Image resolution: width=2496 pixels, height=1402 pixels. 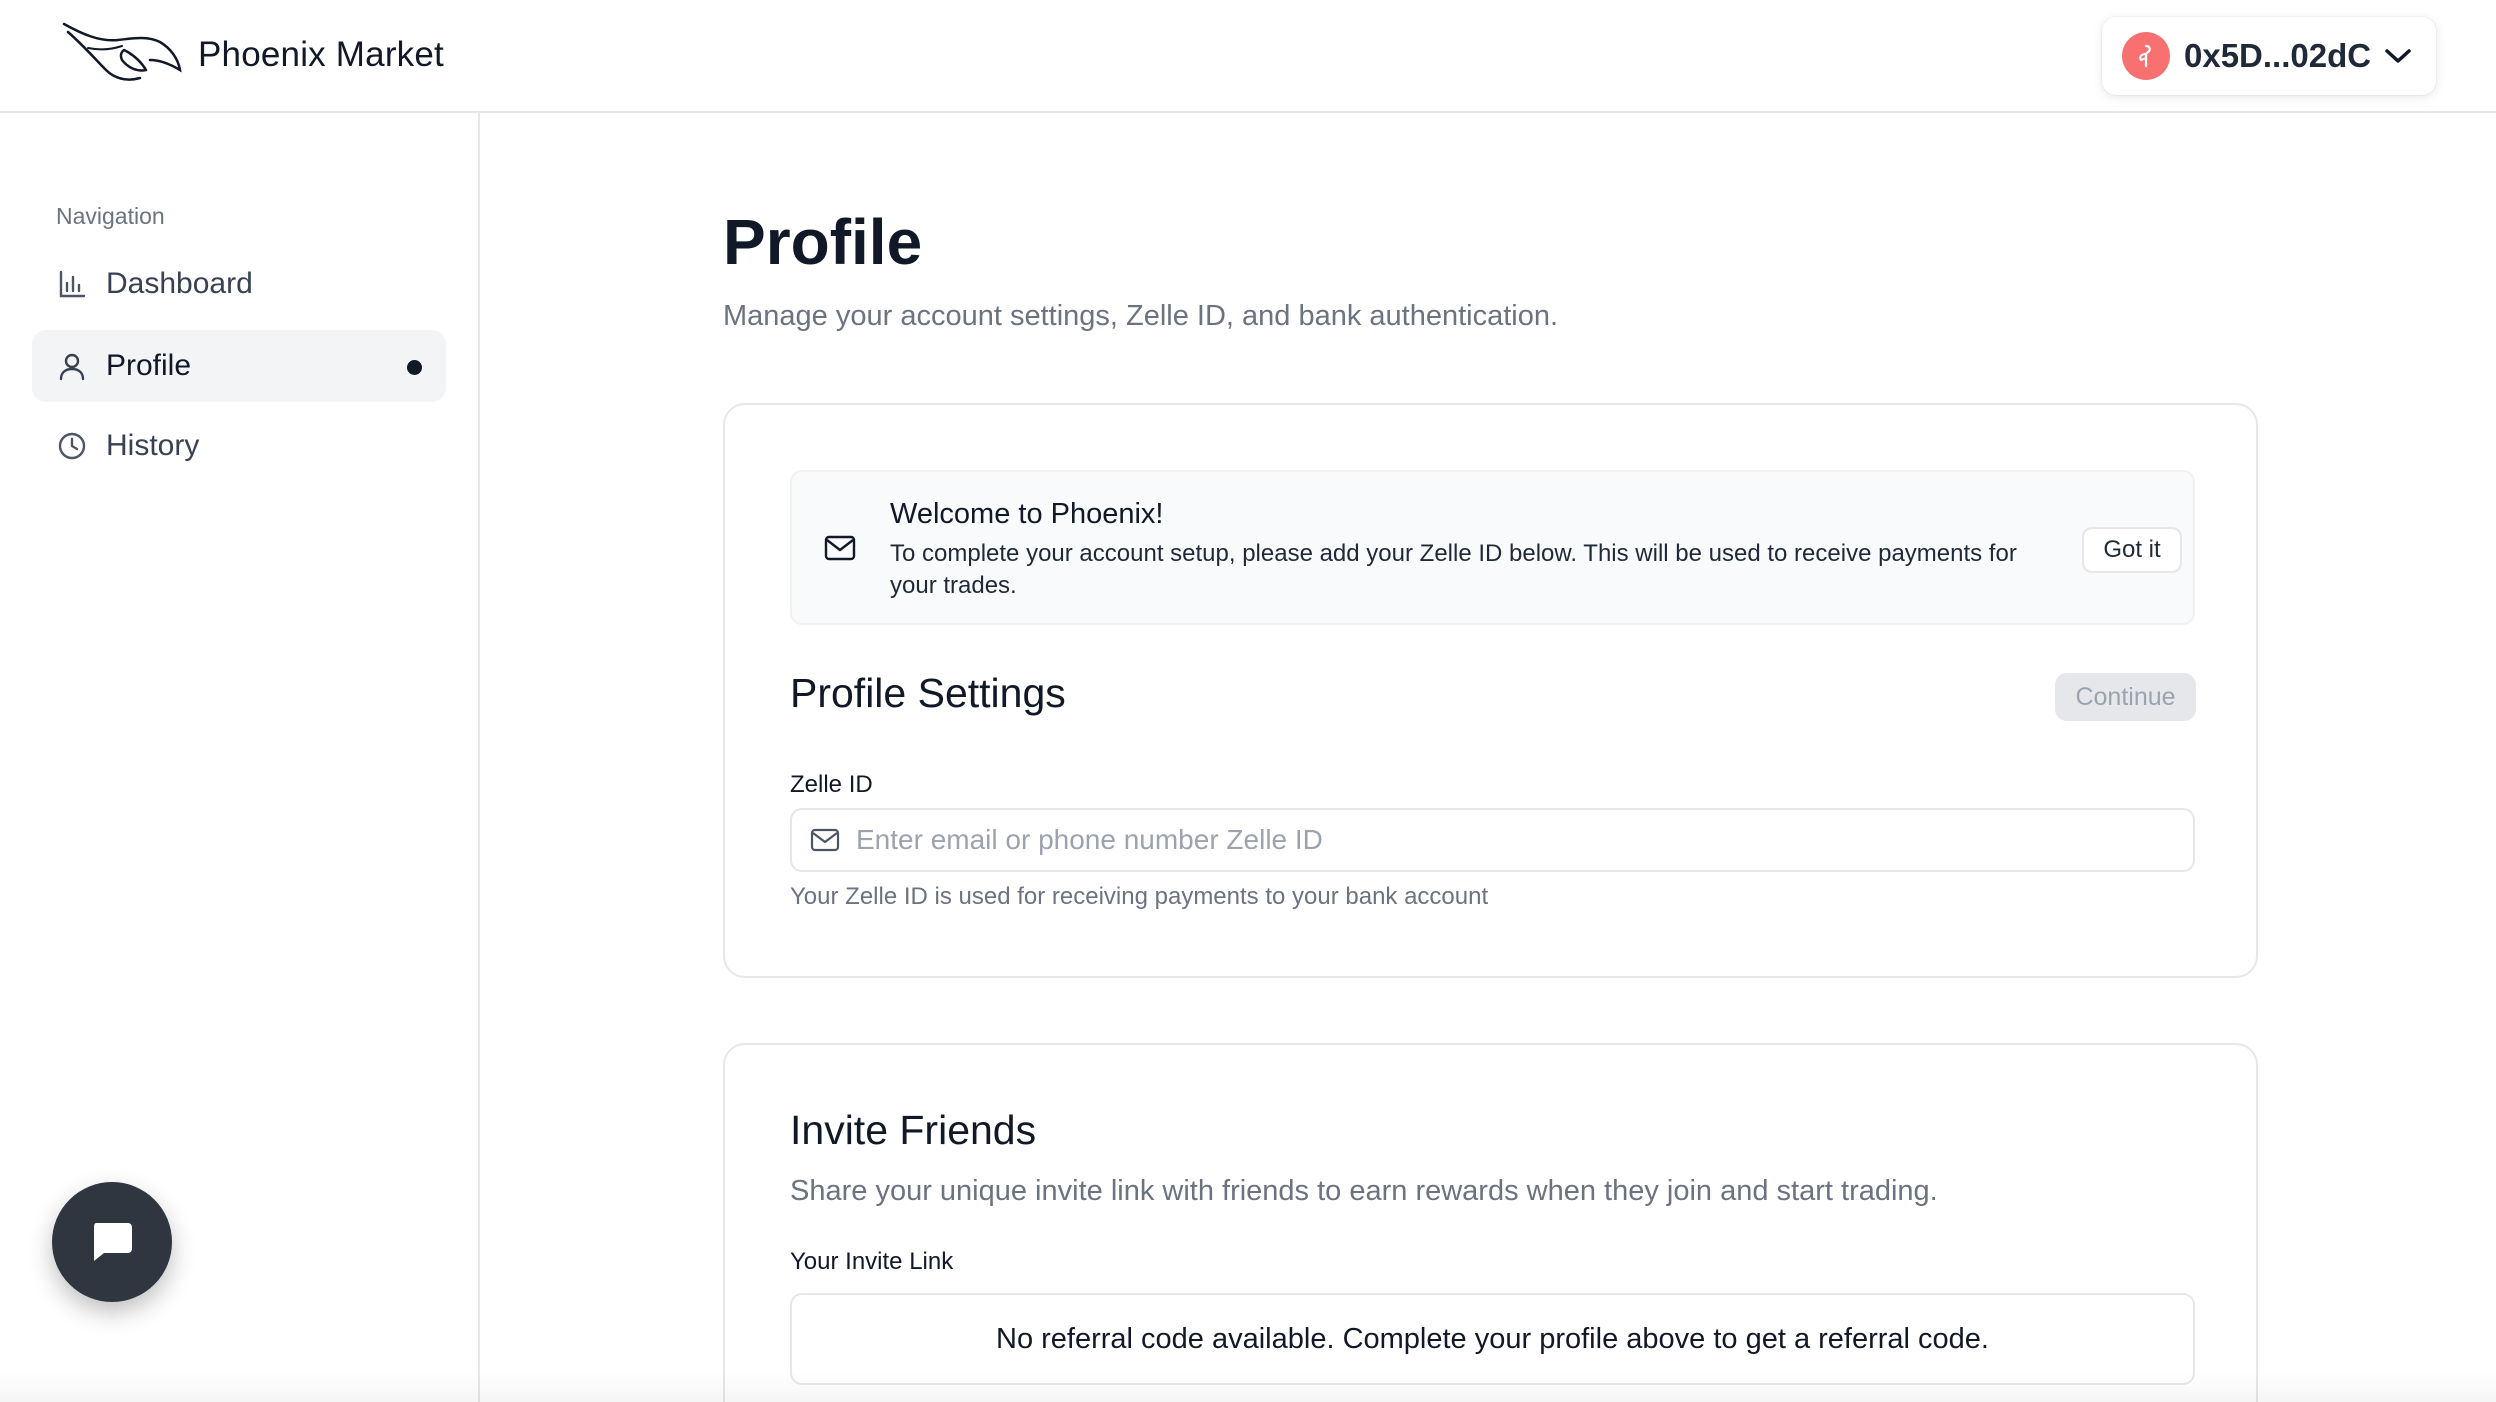 What do you see at coordinates (872, 1261) in the screenshot?
I see `invite-link-label: Your Invite Link` at bounding box center [872, 1261].